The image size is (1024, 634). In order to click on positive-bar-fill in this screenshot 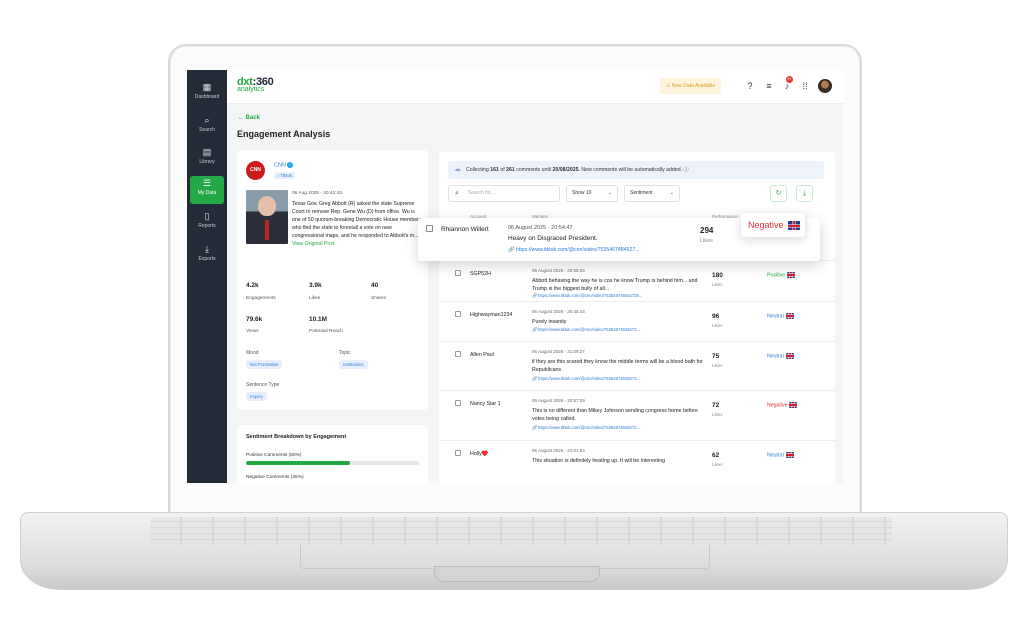, I will do `click(298, 463)`.